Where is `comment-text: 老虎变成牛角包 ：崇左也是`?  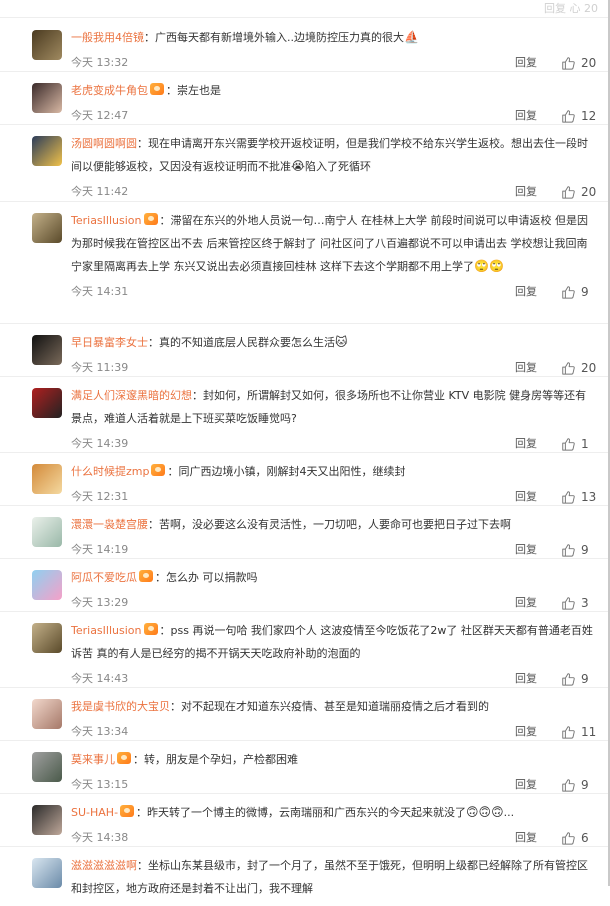
comment-text: 老虎变成牛角包 ：崇左也是 is located at coordinates (332, 90).